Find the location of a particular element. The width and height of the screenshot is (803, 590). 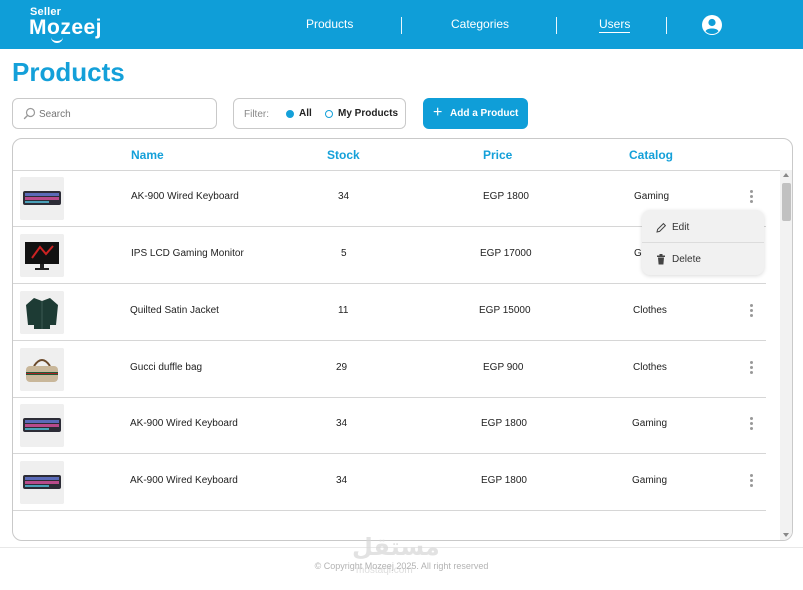

product-name: IPS LCD Gaming Monitor is located at coordinates (187, 253).